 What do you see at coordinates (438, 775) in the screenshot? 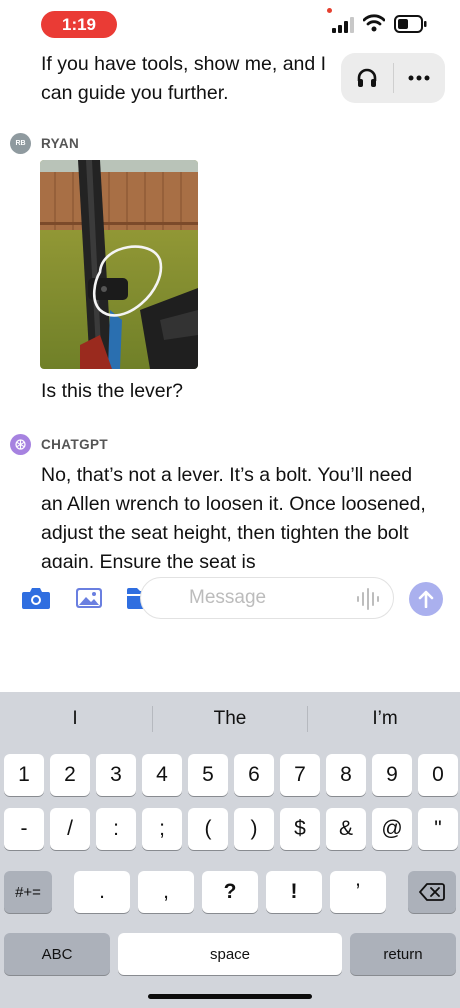
I see `key-0: 0` at bounding box center [438, 775].